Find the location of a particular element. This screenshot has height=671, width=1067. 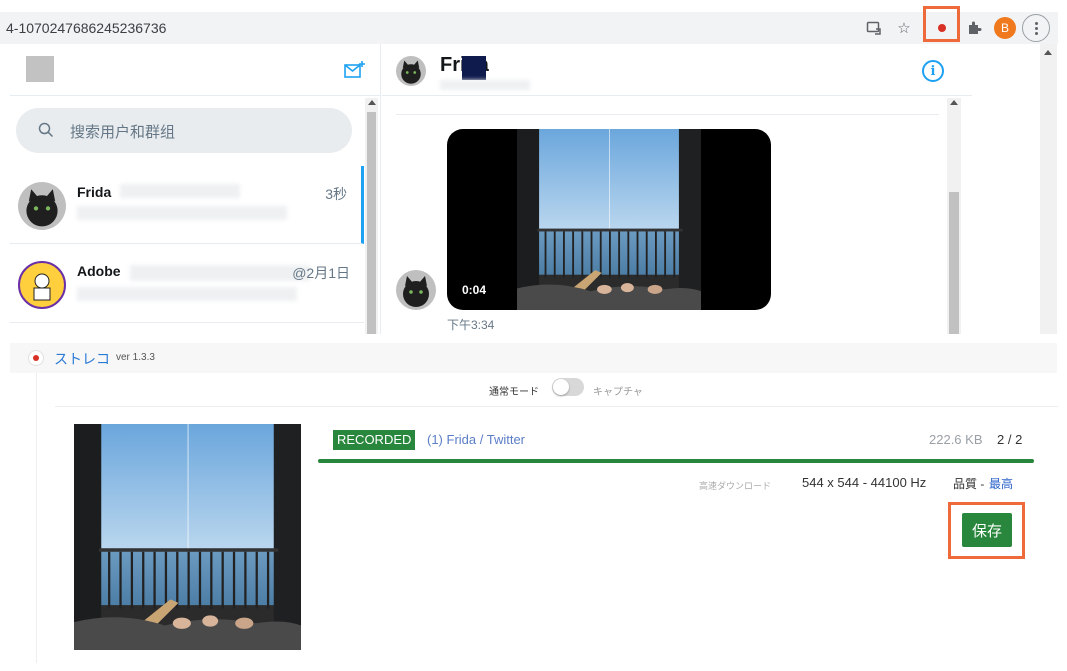

address-bar-url: 4-1070247686245236736 is located at coordinates (86, 28).